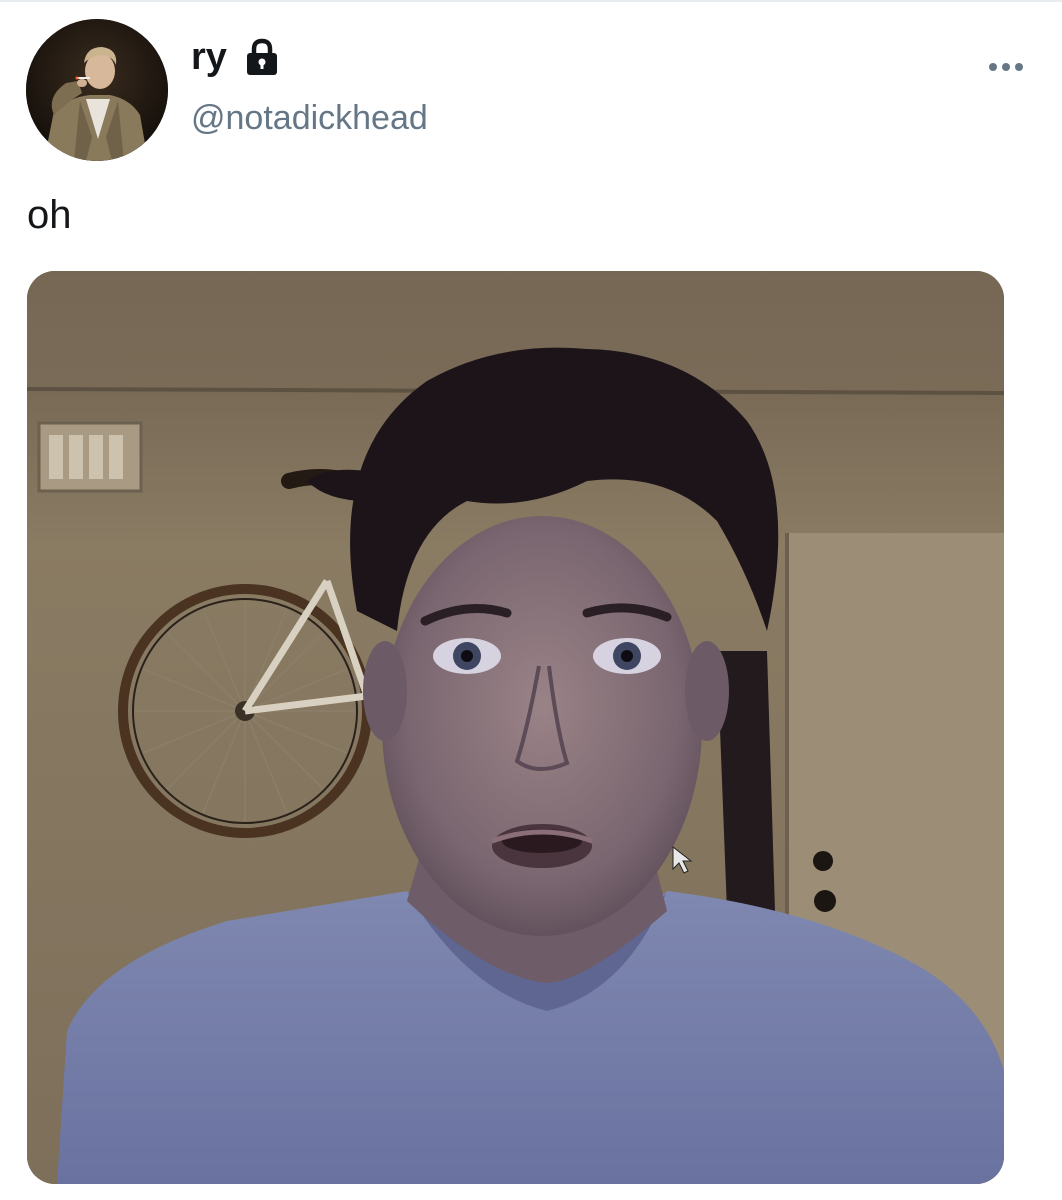  What do you see at coordinates (49, 215) in the screenshot?
I see `tweet-text: oh` at bounding box center [49, 215].